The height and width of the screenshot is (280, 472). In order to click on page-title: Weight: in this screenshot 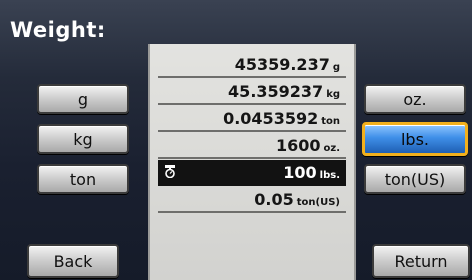, I will do `click(58, 30)`.